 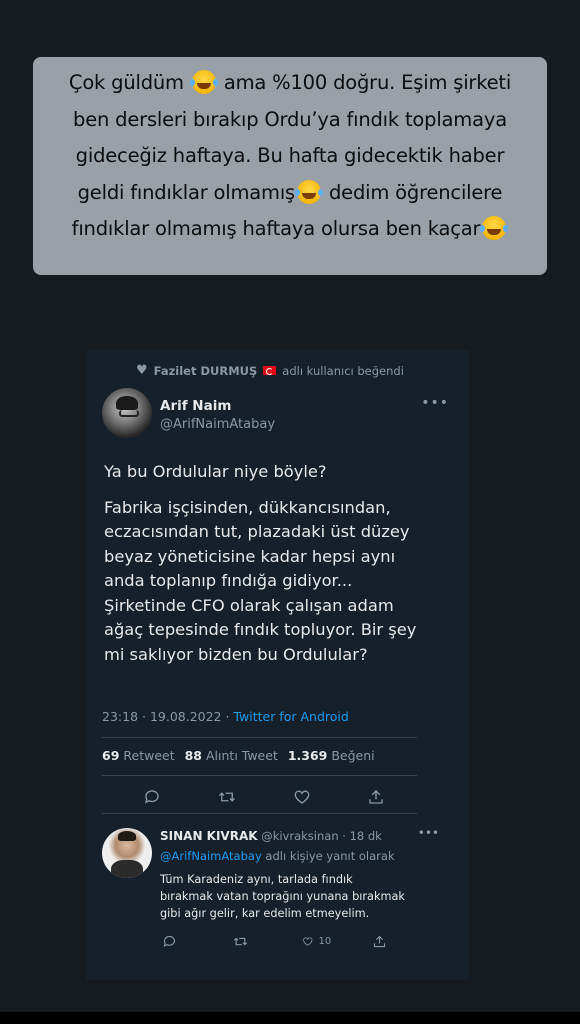 I want to click on tweet-line: beyaz yöneticisine kadar hepsi aynı, so click(x=250, y=556).